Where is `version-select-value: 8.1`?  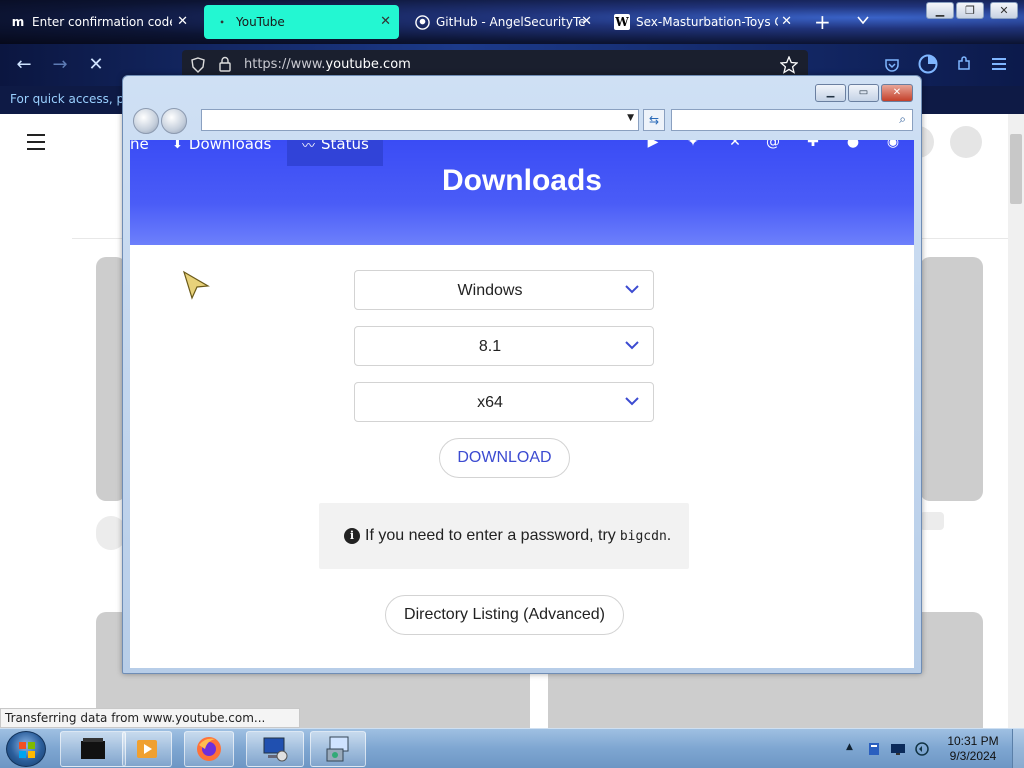 version-select-value: 8.1 is located at coordinates (490, 346).